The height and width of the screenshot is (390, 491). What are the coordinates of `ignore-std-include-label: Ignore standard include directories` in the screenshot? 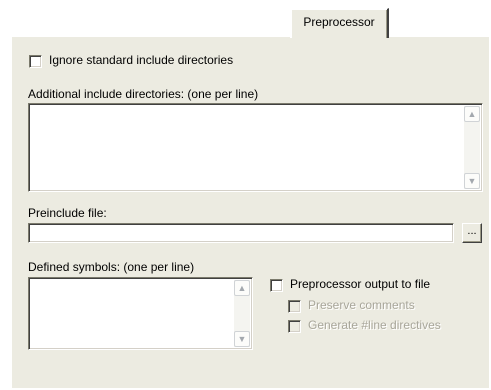 It's located at (141, 60).